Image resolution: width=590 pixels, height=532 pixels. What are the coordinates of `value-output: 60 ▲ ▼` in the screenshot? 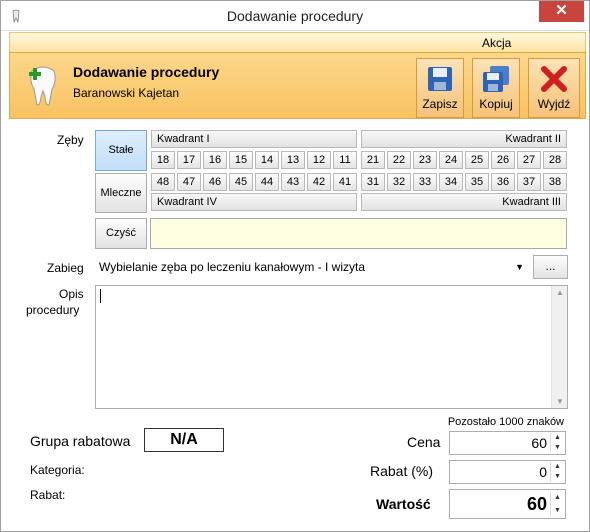 It's located at (507, 504).